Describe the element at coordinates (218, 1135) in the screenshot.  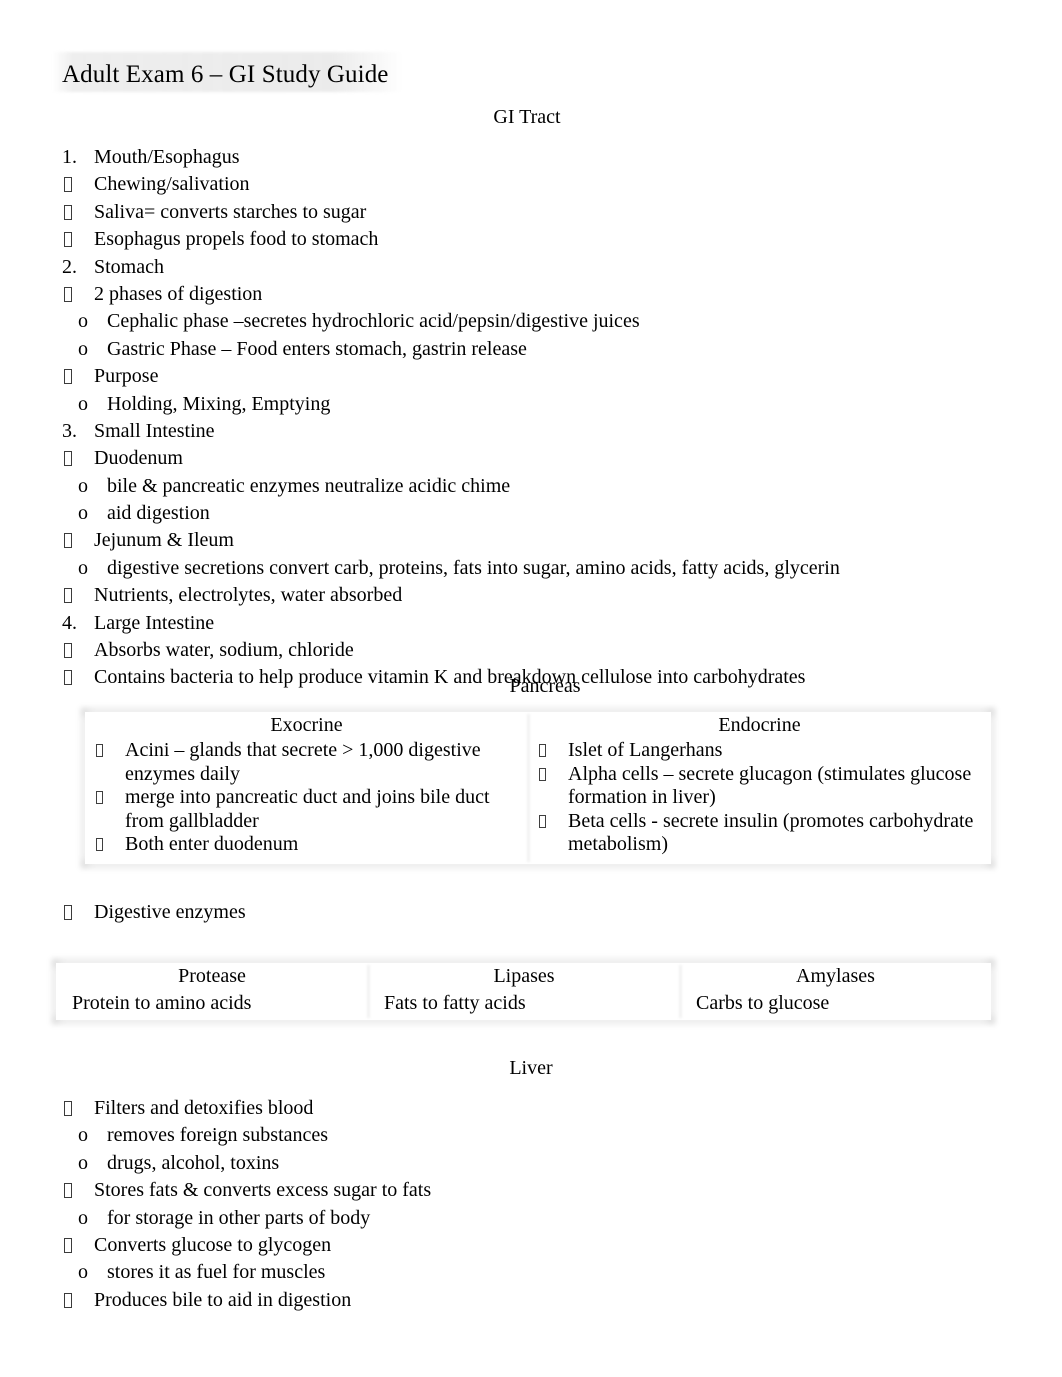
I see `liver-list-item-text: removes foreign substances` at that location.